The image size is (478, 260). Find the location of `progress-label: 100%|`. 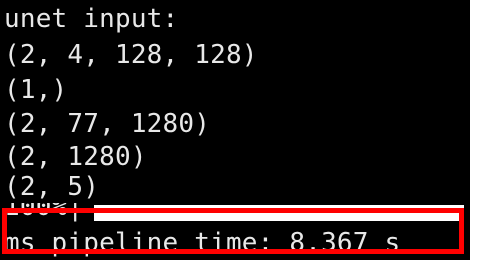

progress-label: 100%| is located at coordinates (44, 212).